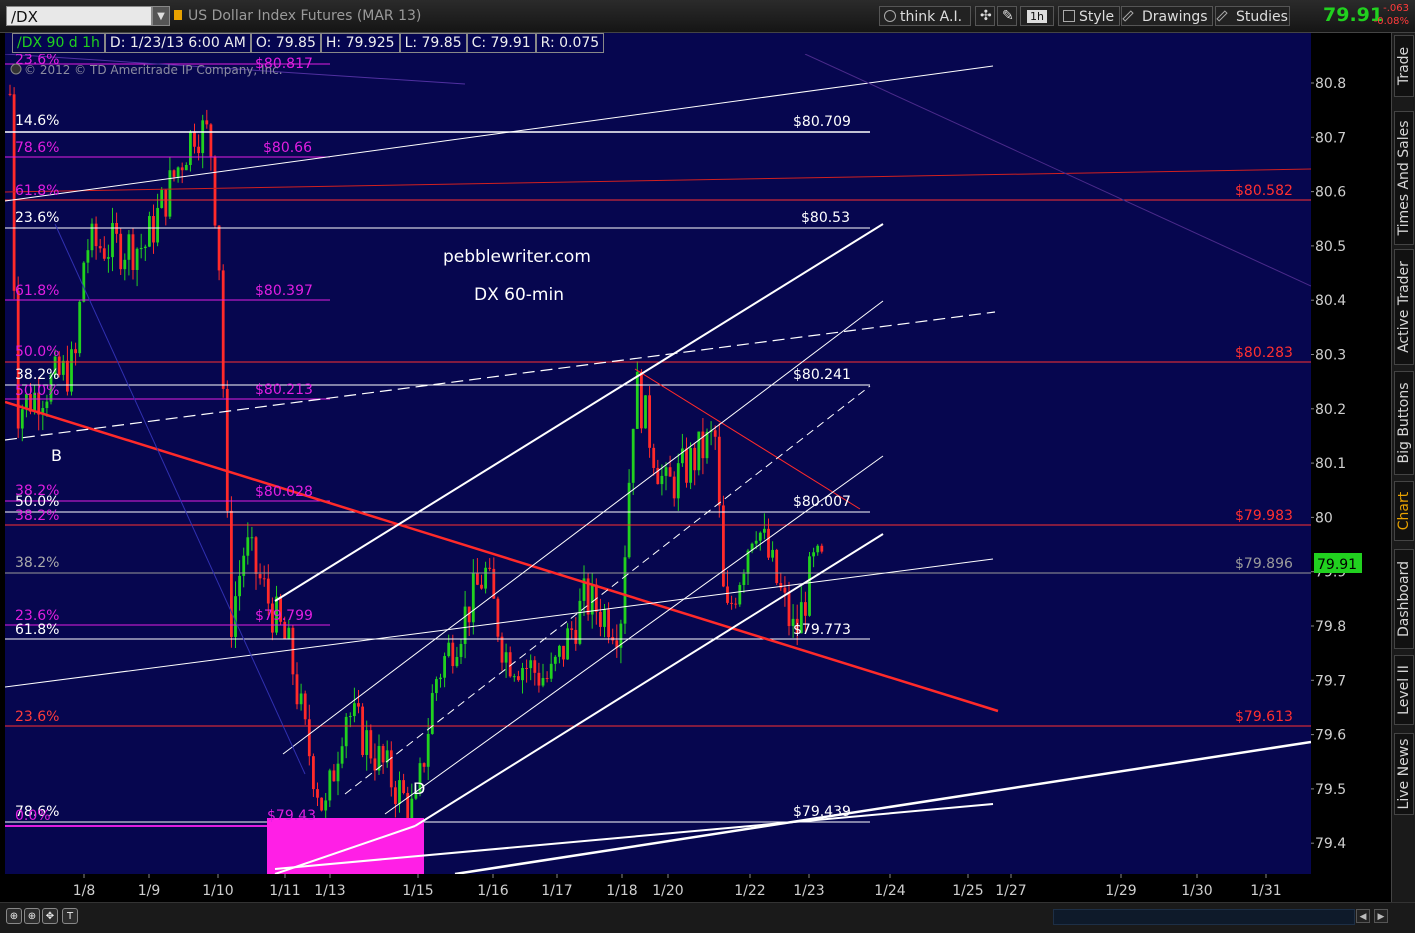  Describe the element at coordinates (1404, 423) in the screenshot. I see `tab-big-buttons: Big Buttons` at that location.